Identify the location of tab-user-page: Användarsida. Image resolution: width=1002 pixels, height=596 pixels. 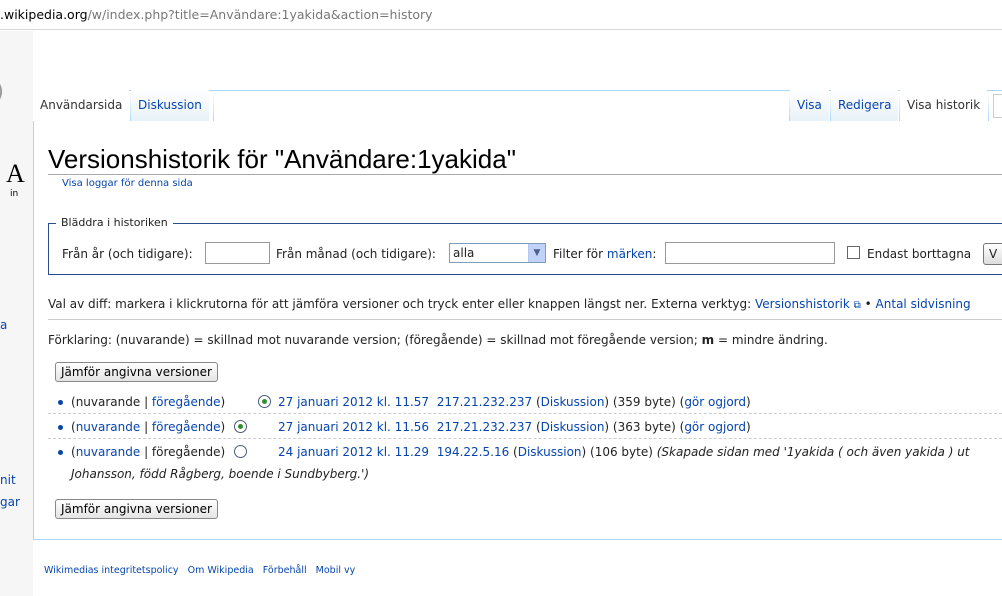
(81, 105).